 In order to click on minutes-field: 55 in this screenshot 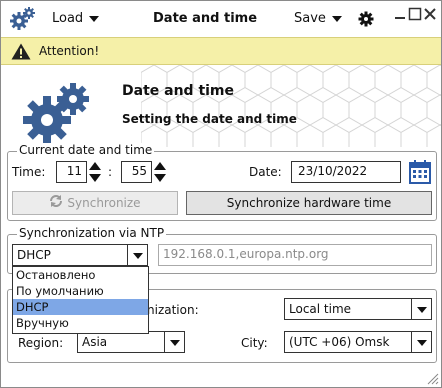, I will do `click(136, 172)`.